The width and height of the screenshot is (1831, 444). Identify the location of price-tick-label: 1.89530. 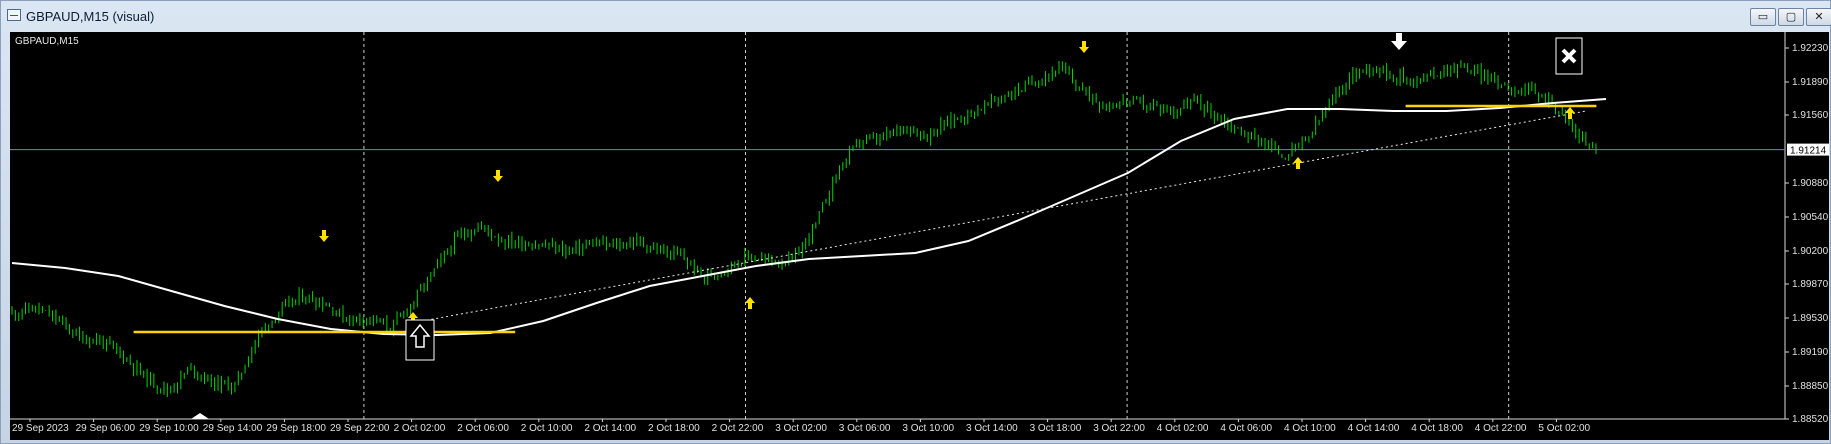
(1810, 318).